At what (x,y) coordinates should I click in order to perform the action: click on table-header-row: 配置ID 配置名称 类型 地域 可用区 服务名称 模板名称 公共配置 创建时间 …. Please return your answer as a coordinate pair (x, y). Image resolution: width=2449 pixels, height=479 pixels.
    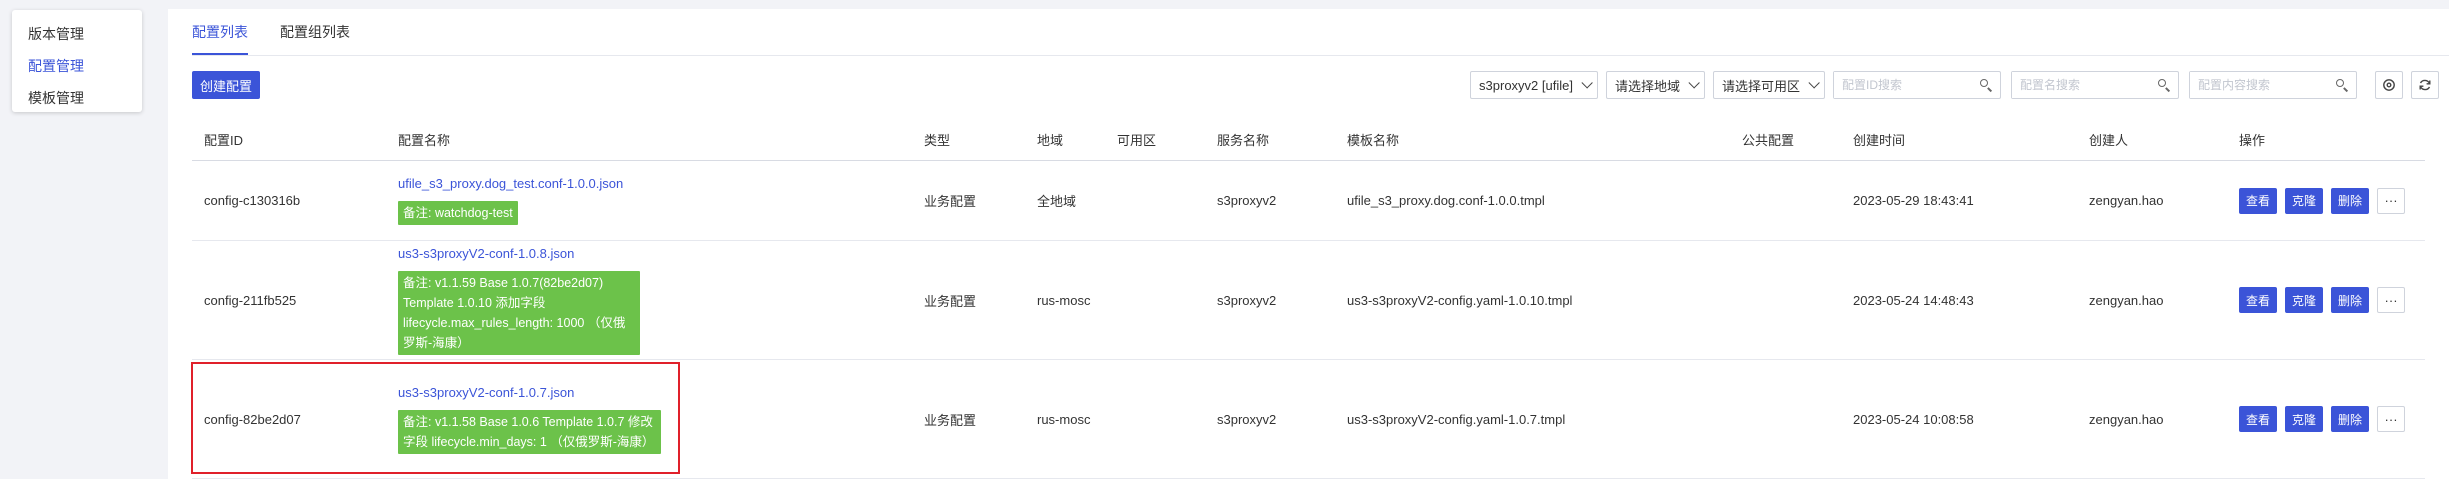
    Looking at the image, I should click on (1308, 140).